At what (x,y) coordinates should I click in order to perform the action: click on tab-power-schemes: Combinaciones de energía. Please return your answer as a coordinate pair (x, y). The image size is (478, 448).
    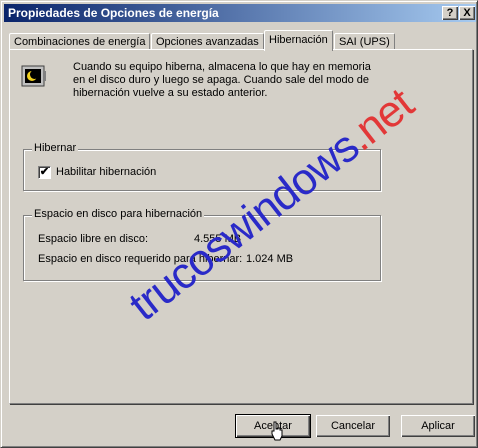
    Looking at the image, I should click on (80, 41).